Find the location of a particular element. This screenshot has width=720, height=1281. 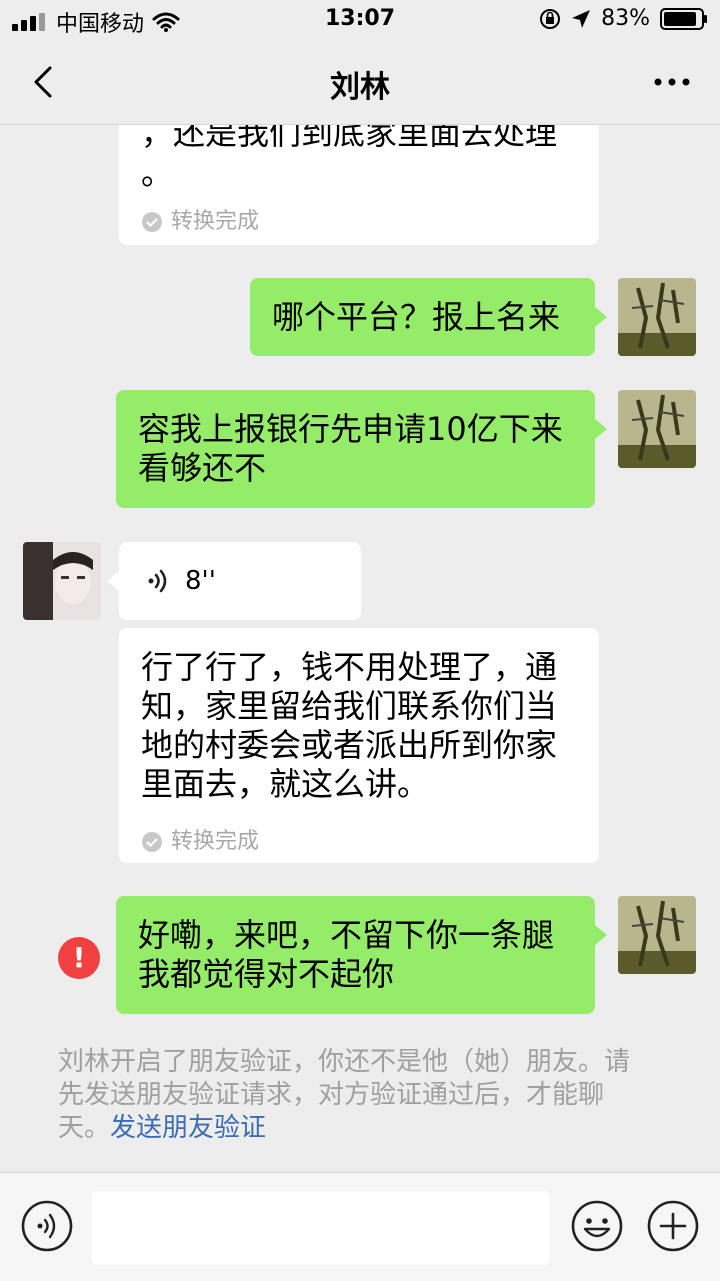

outgoing-message-bubble: 哪个平台？报上名来 is located at coordinates (422, 317).